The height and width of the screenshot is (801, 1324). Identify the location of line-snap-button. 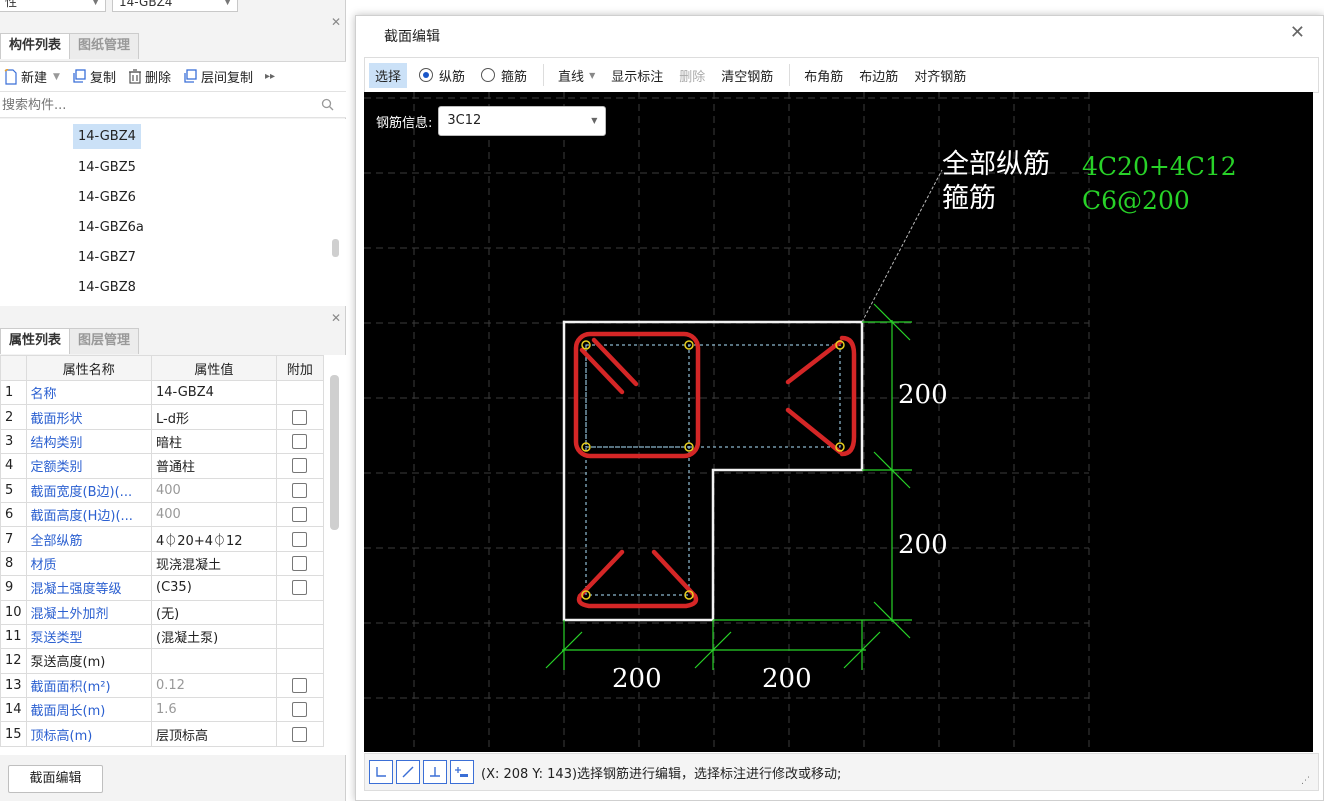
(408, 772).